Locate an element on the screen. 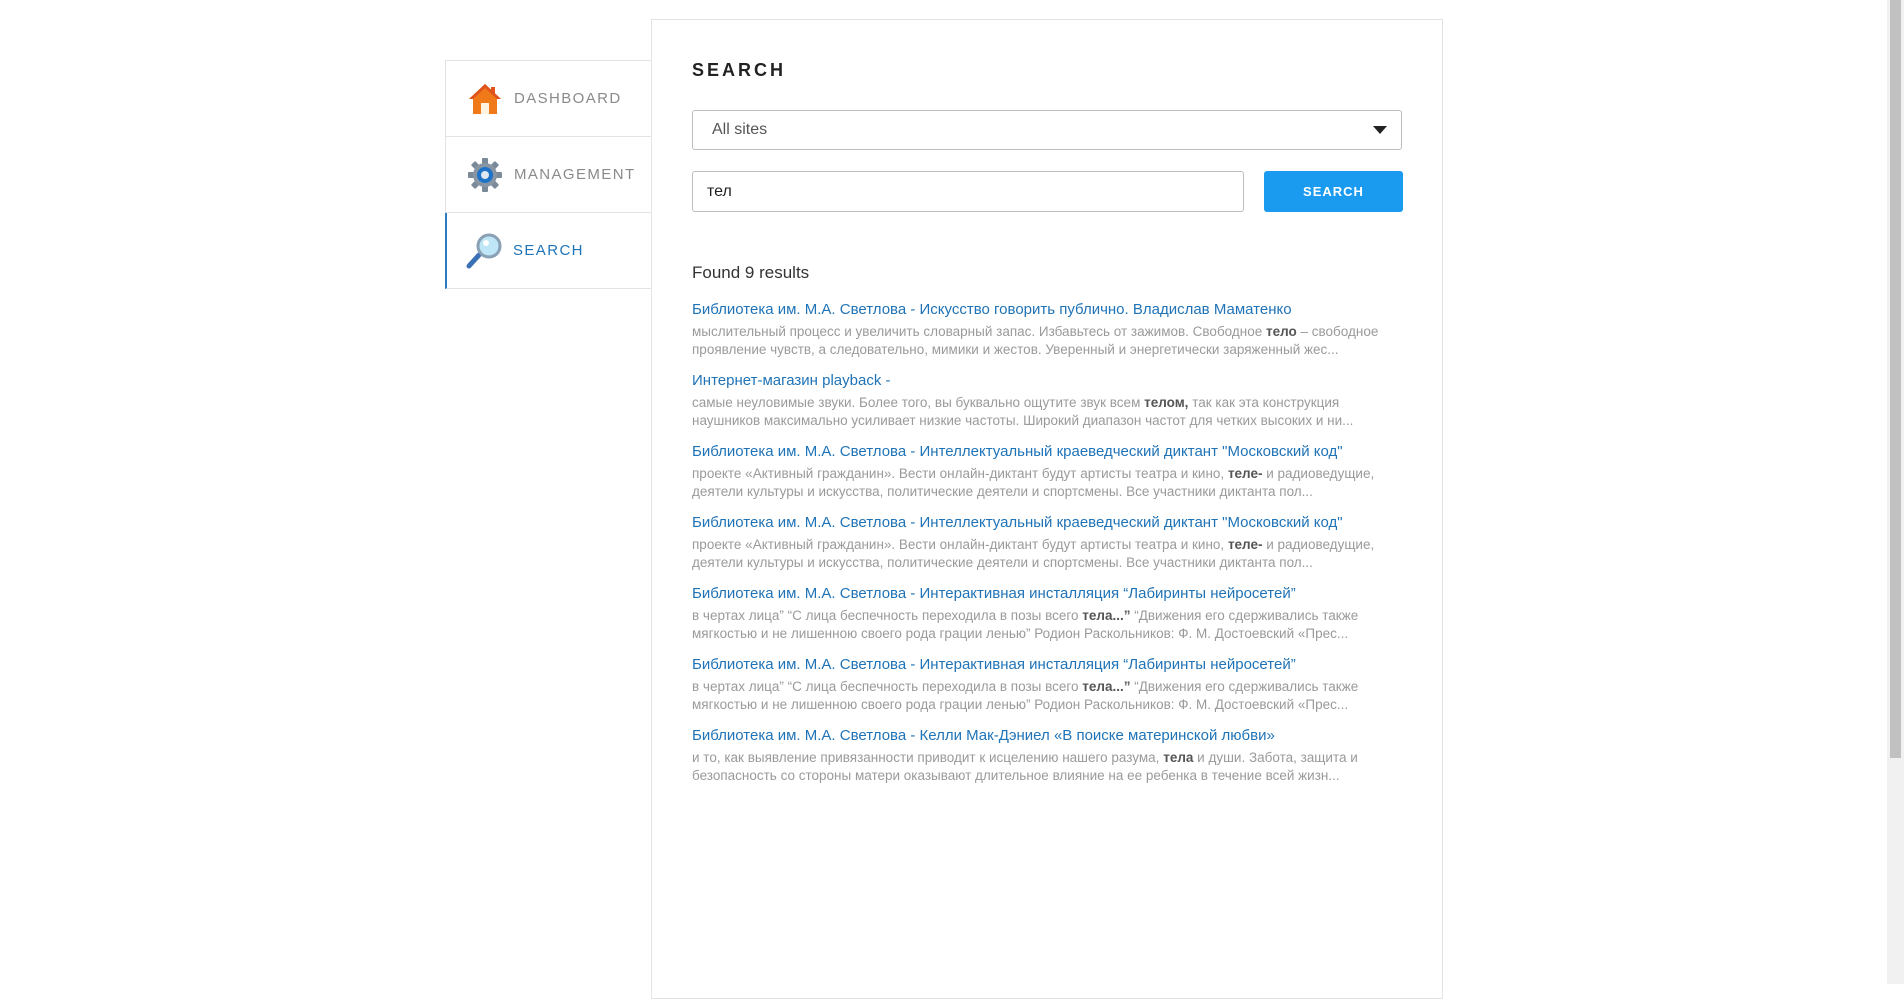  scrollbar-thumb is located at coordinates (1895, 379).